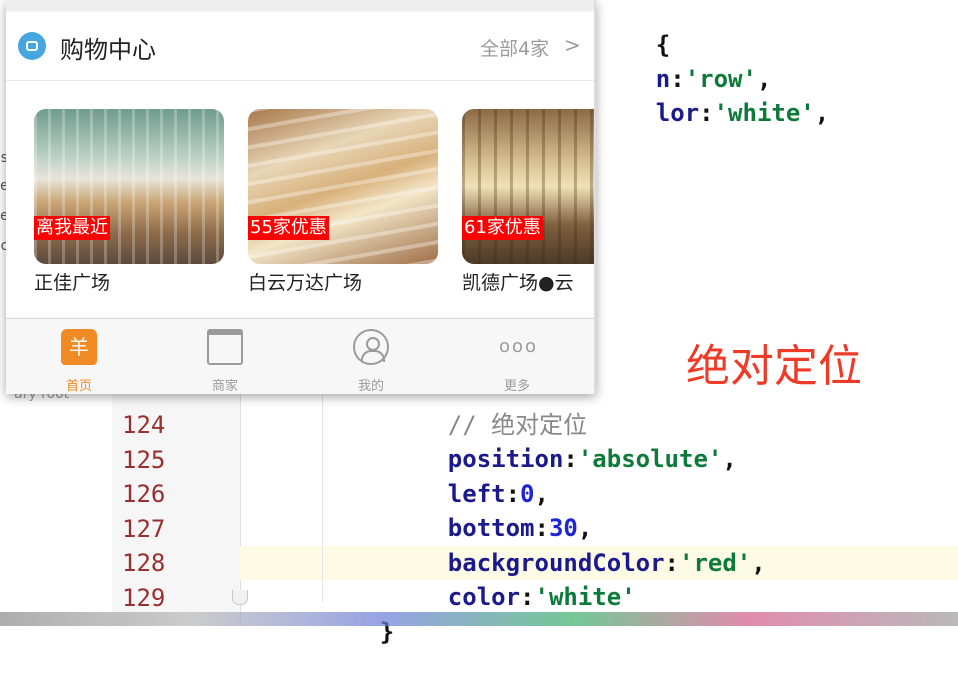 The width and height of the screenshot is (958, 683). I want to click on mall-card: 离我最近 正佳广场, so click(129, 202).